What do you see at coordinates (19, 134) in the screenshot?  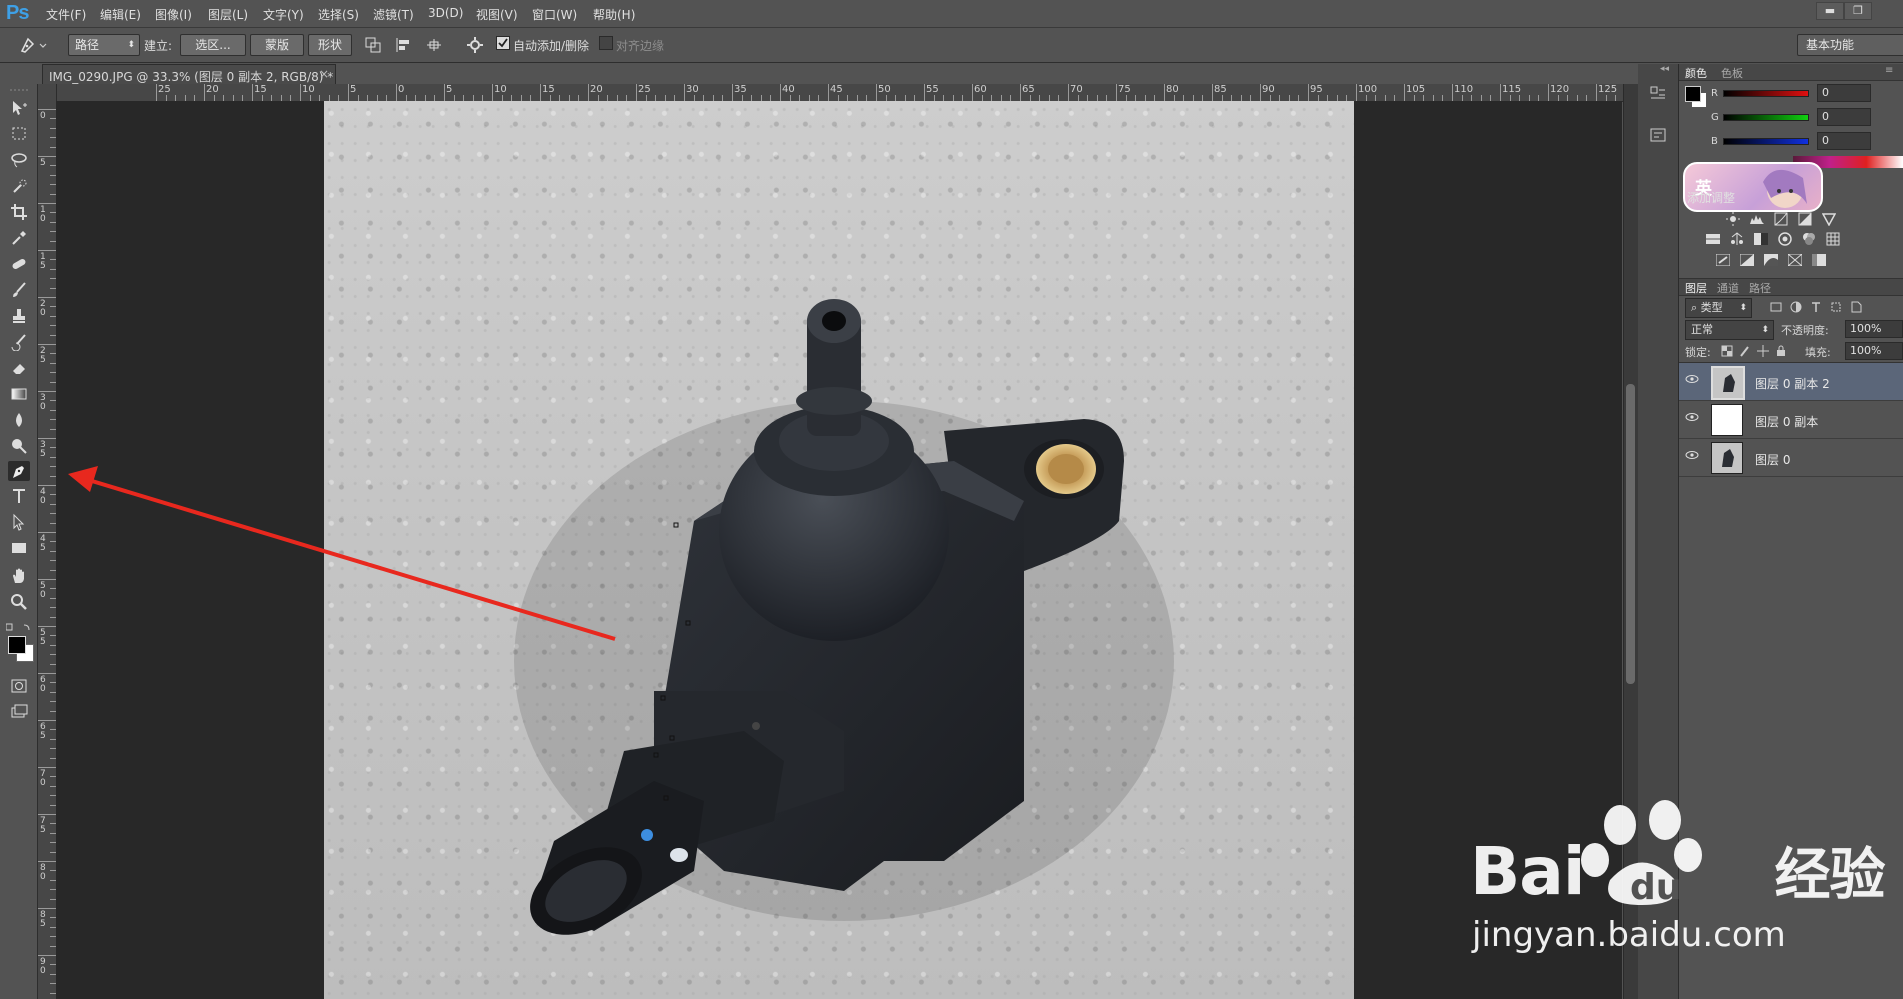 I see `marquee-tool-icon` at bounding box center [19, 134].